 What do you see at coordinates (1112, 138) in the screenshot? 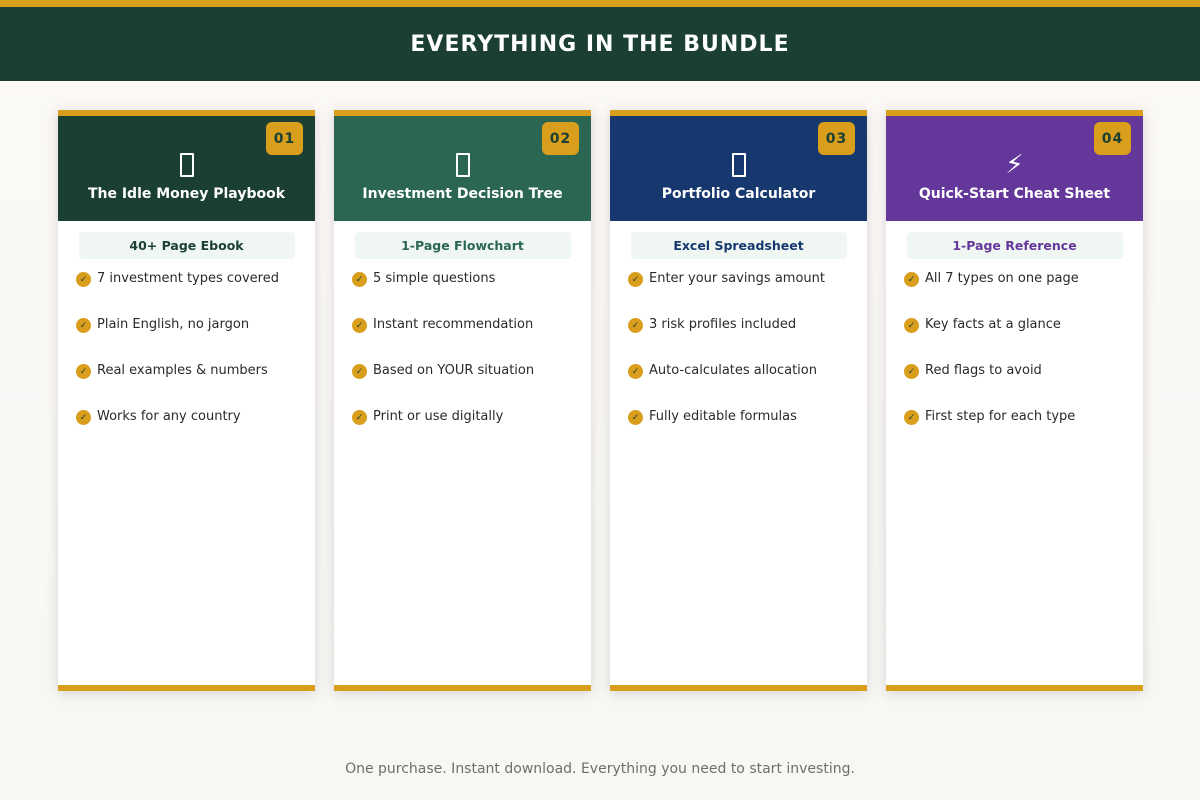
I see `card-number-badge: 04` at bounding box center [1112, 138].